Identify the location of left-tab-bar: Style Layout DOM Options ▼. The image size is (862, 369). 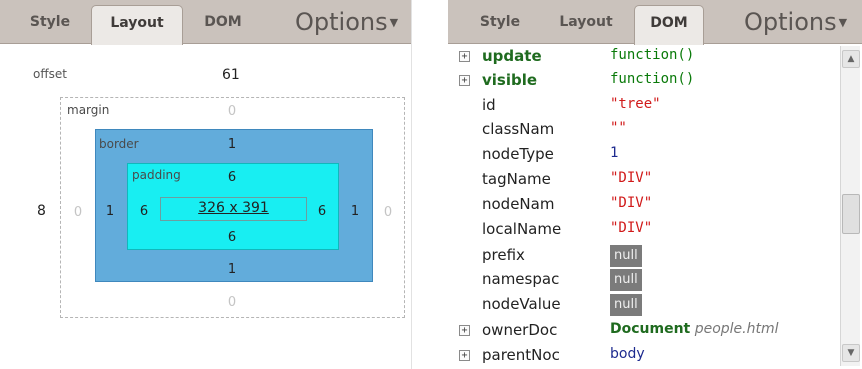
(205, 22).